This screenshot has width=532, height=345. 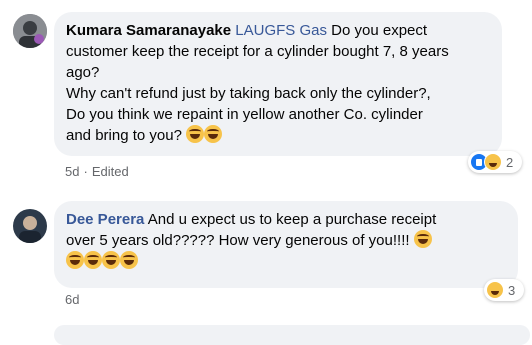 I want to click on reaction-count: 2, so click(x=510, y=162).